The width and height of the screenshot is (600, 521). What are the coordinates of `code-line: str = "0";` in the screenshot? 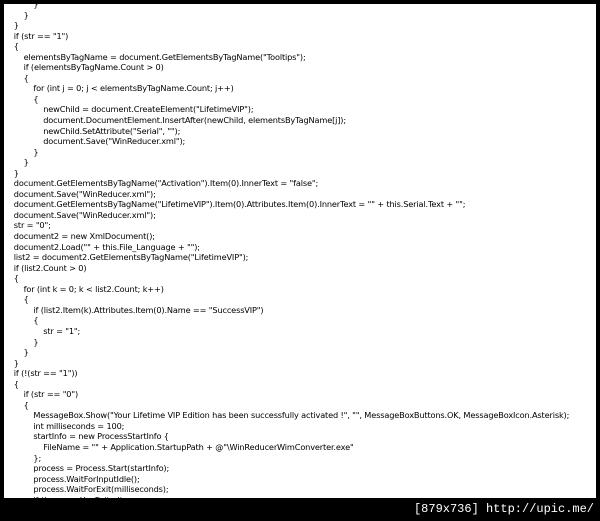 It's located at (27, 225).